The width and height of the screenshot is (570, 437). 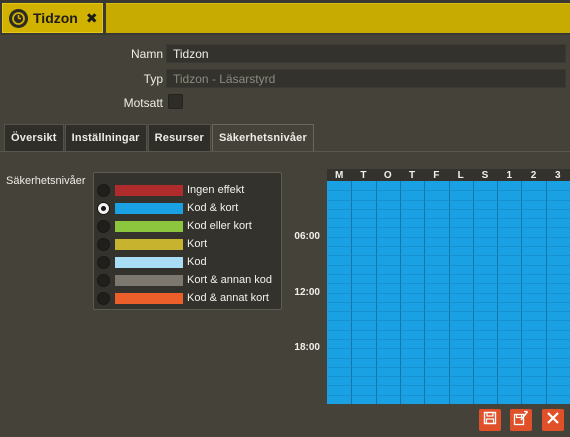 What do you see at coordinates (143, 103) in the screenshot?
I see `inverted-label: Motsatt` at bounding box center [143, 103].